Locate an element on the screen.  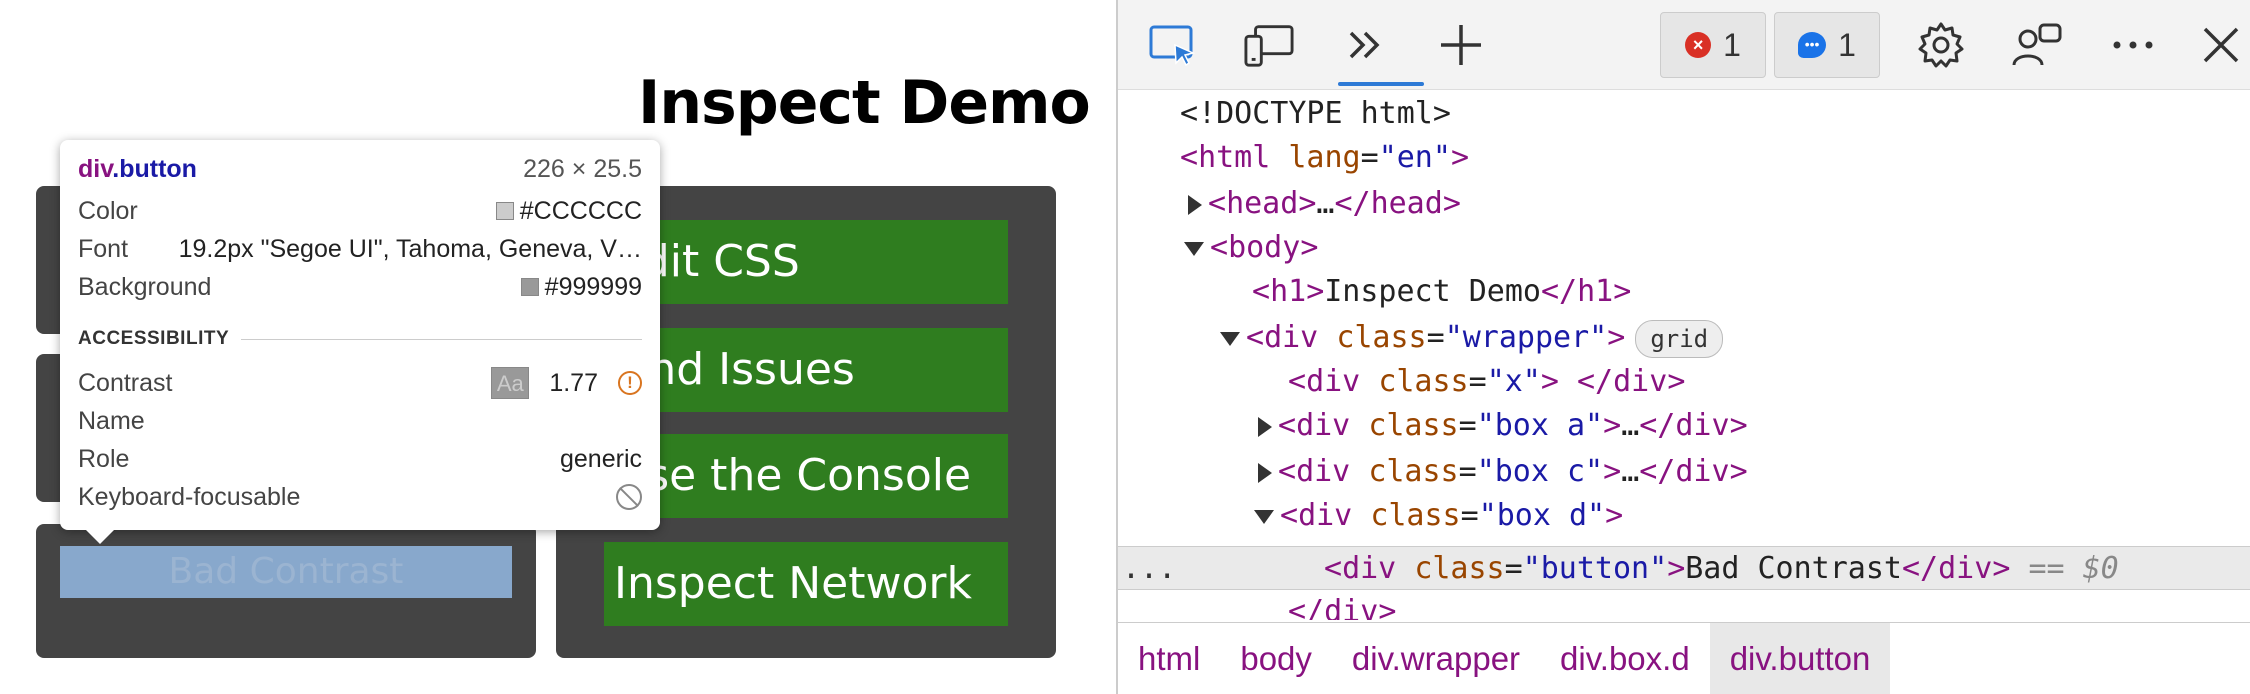
box-a-class-value: "box a" is located at coordinates (1540, 425).